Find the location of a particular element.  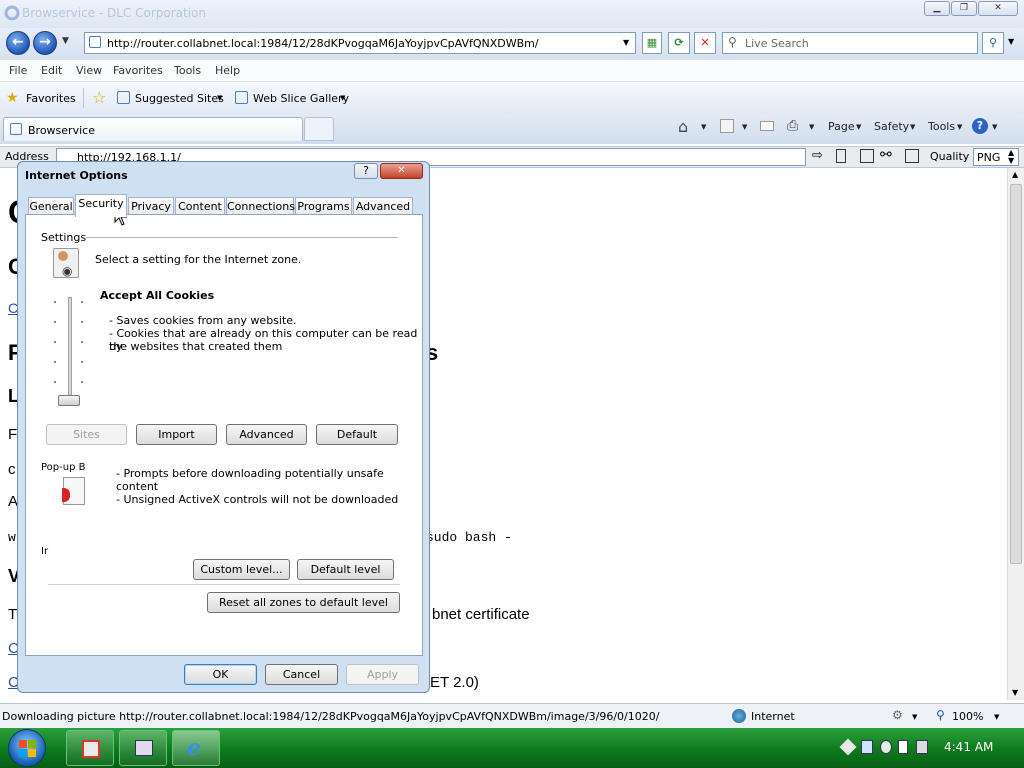

feeds-icon is located at coordinates (727, 126).